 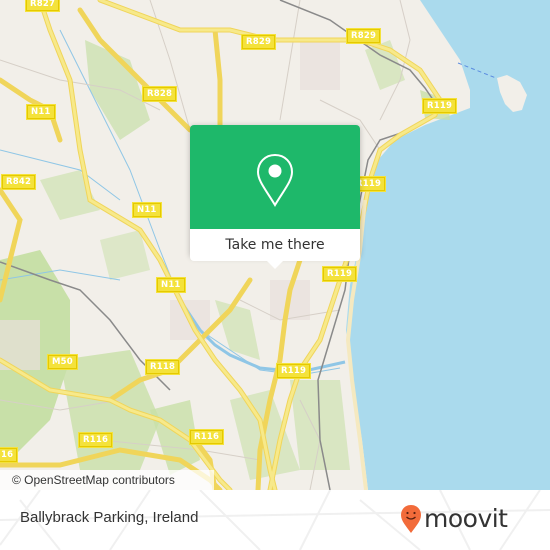 I want to click on take-me-there-button: Take me there, so click(x=275, y=245).